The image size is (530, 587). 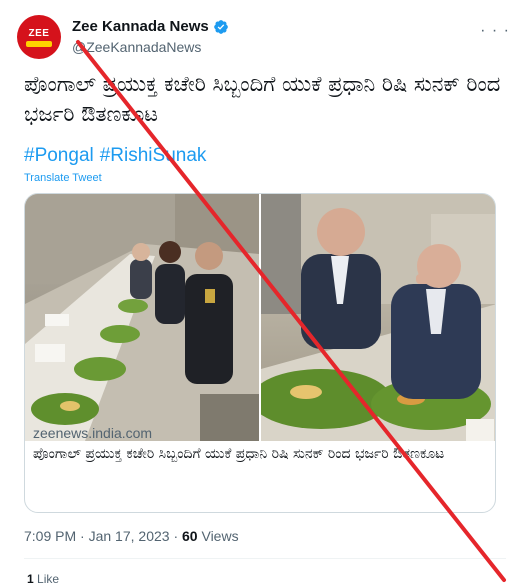 I want to click on account-name: Zee Kannada News, so click(x=140, y=26).